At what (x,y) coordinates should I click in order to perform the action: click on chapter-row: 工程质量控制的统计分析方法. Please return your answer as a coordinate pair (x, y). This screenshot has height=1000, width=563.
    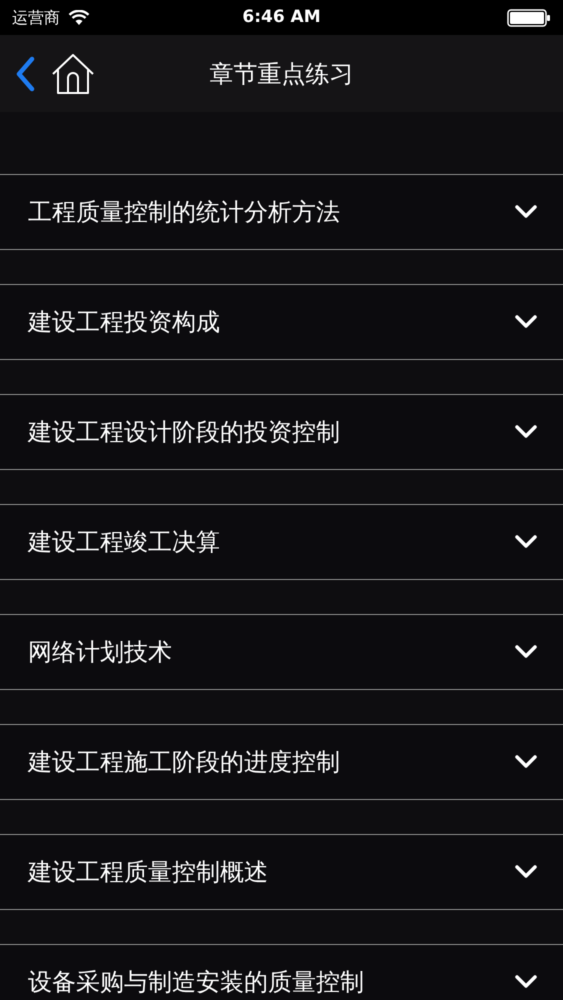
    Looking at the image, I should click on (281, 212).